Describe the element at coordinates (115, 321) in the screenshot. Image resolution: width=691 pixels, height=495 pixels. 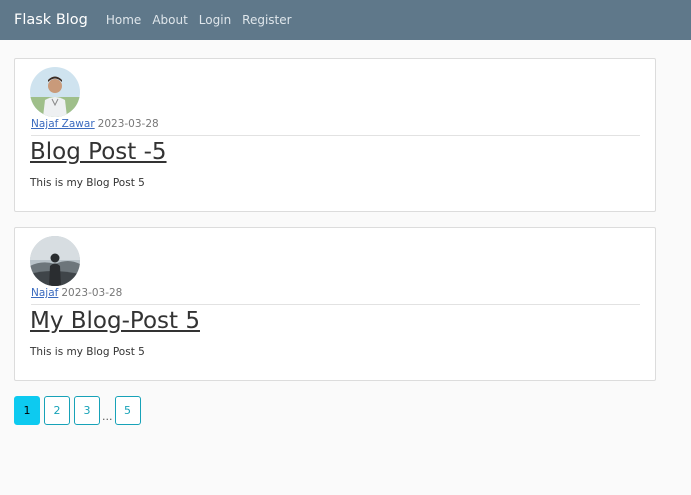
I see `post-title-link: My Blog-Post 5` at that location.